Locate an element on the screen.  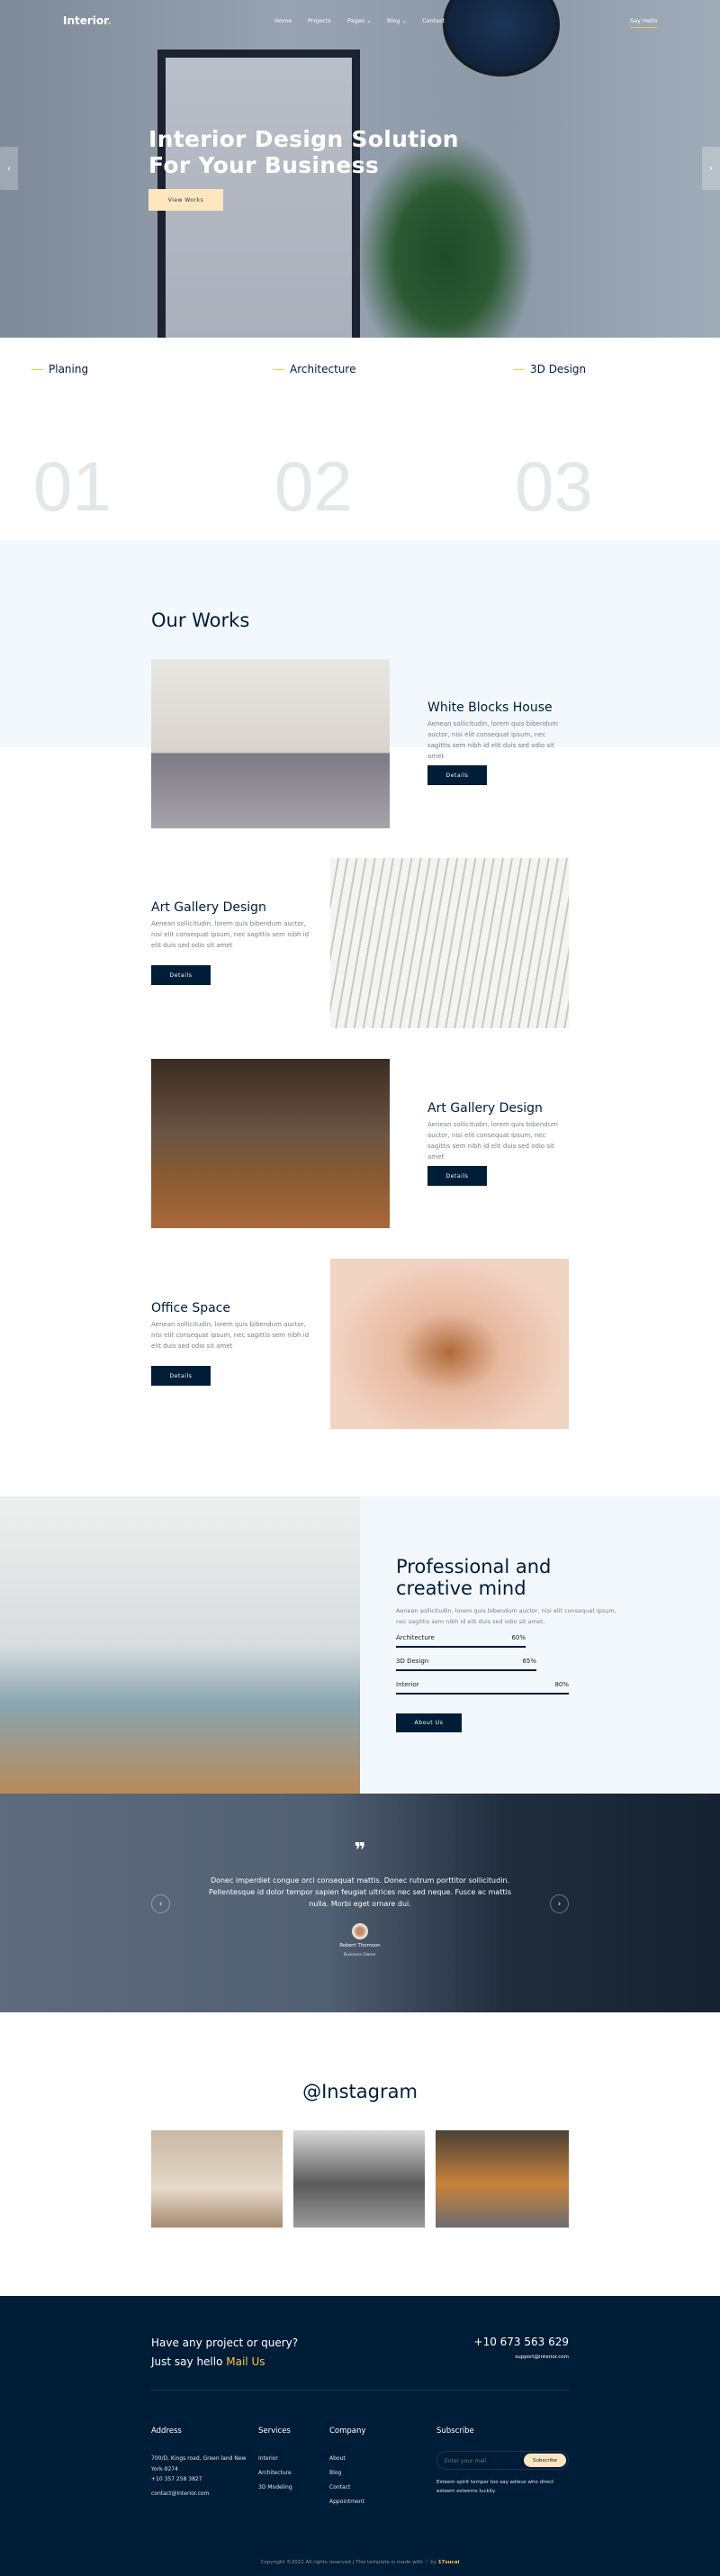
address-email: contact@interior.com is located at coordinates (180, 2493).